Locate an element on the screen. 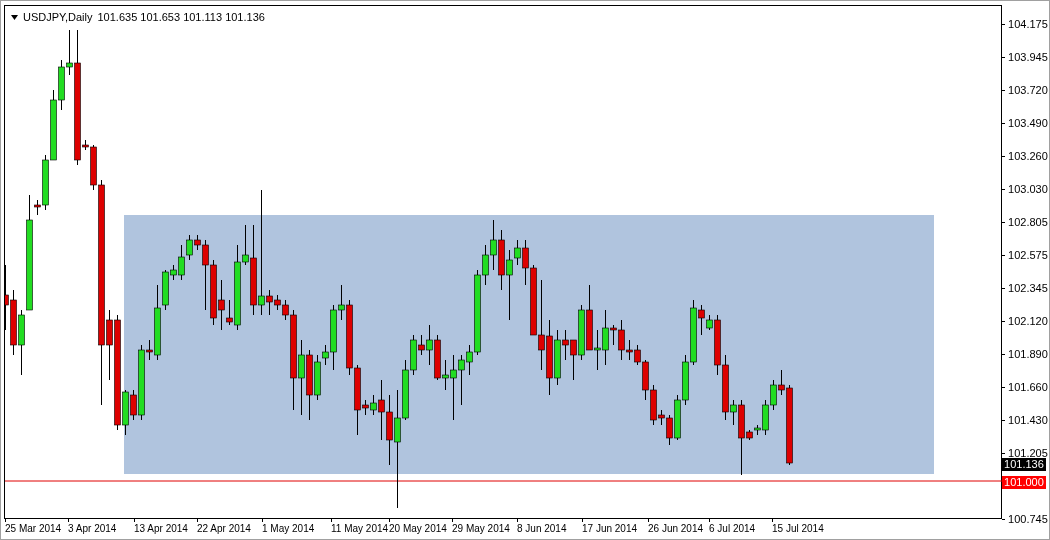 Image resolution: width=1050 pixels, height=540 pixels. price-tick-label: 102.120 is located at coordinates (1028, 321).